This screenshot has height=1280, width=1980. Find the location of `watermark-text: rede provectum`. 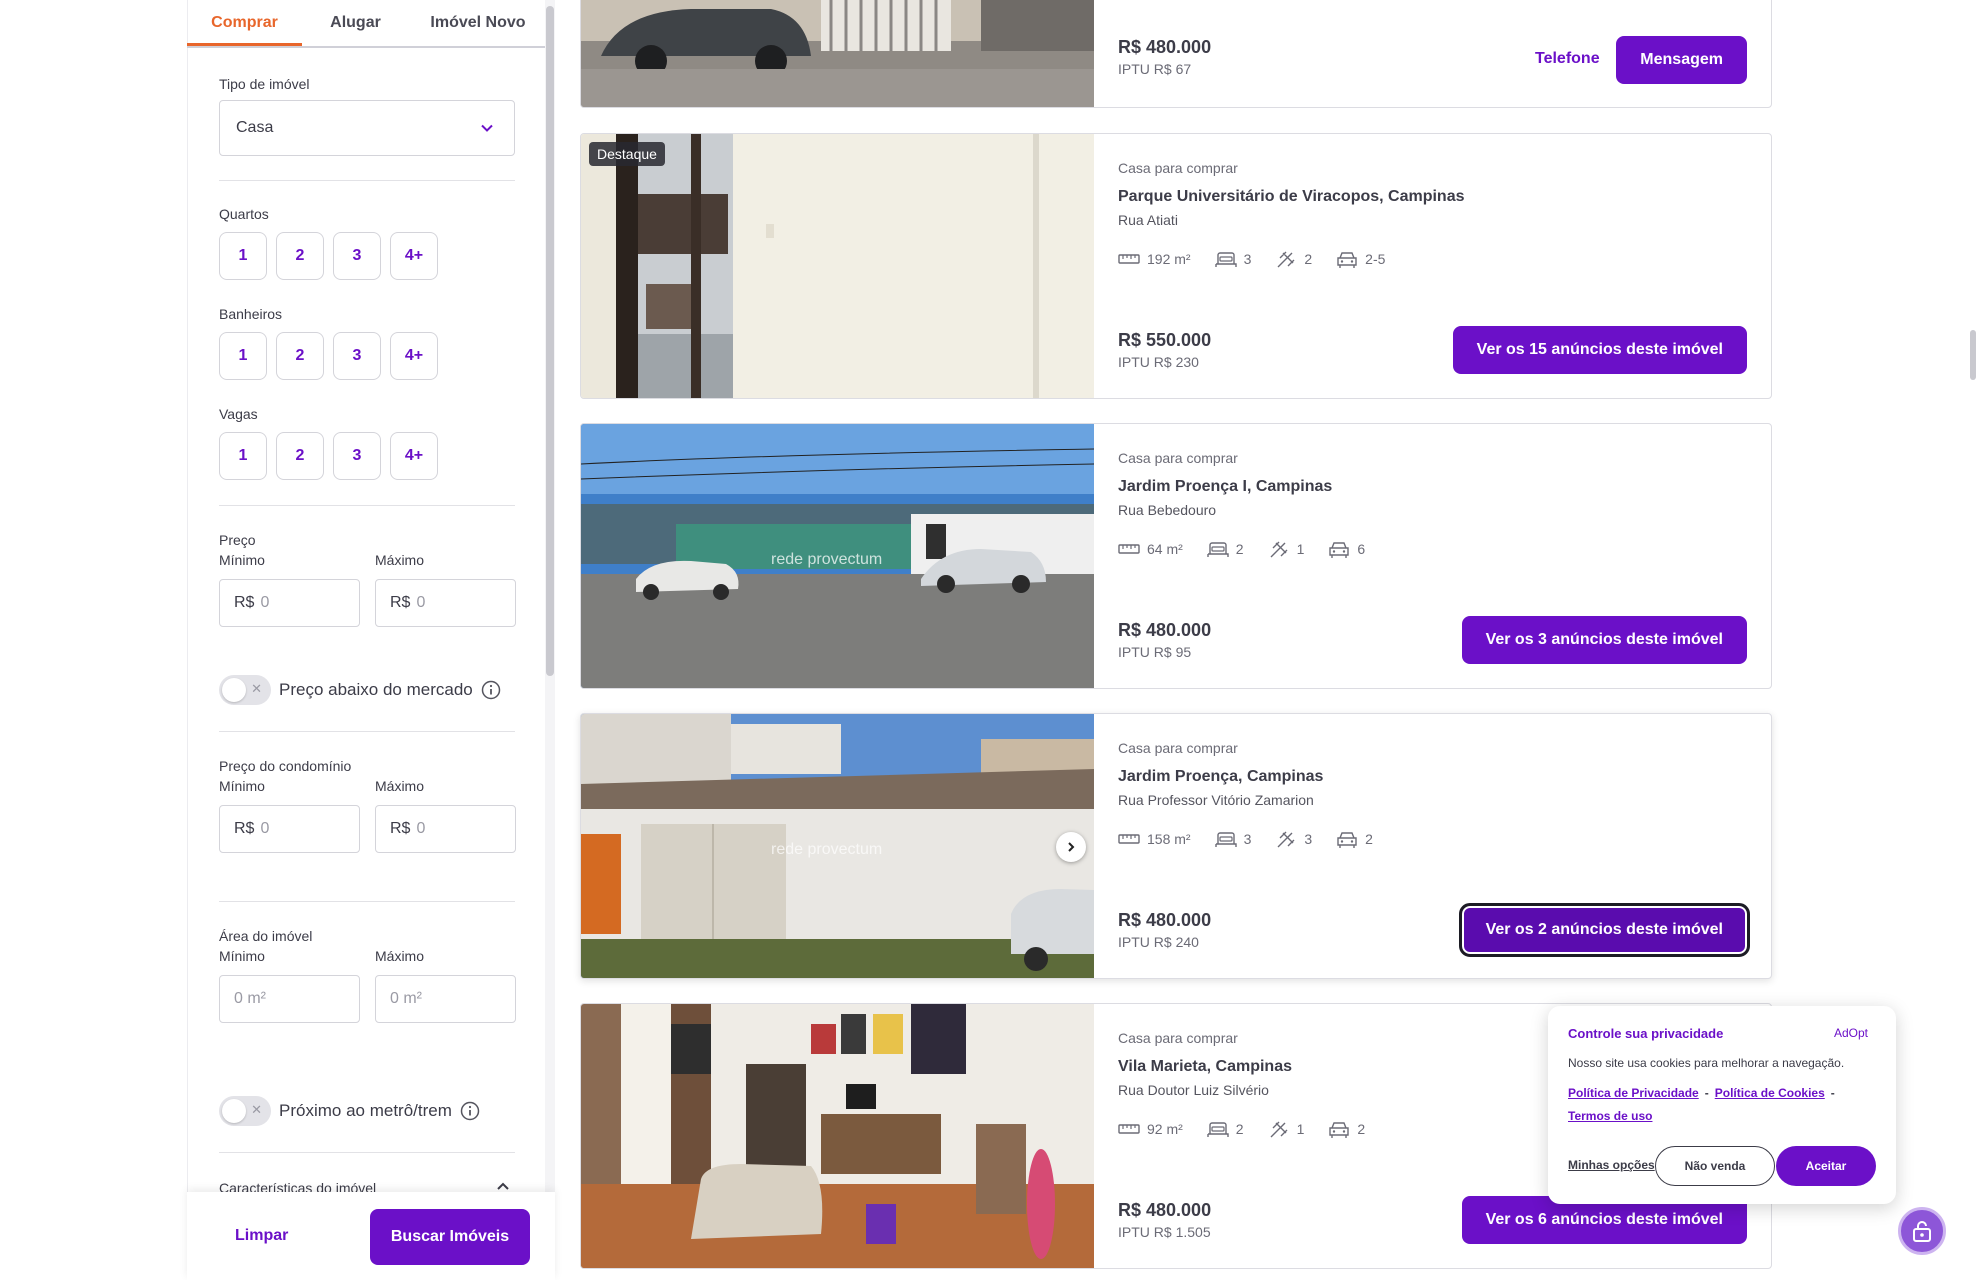

watermark-text: rede provectum is located at coordinates (826, 849).